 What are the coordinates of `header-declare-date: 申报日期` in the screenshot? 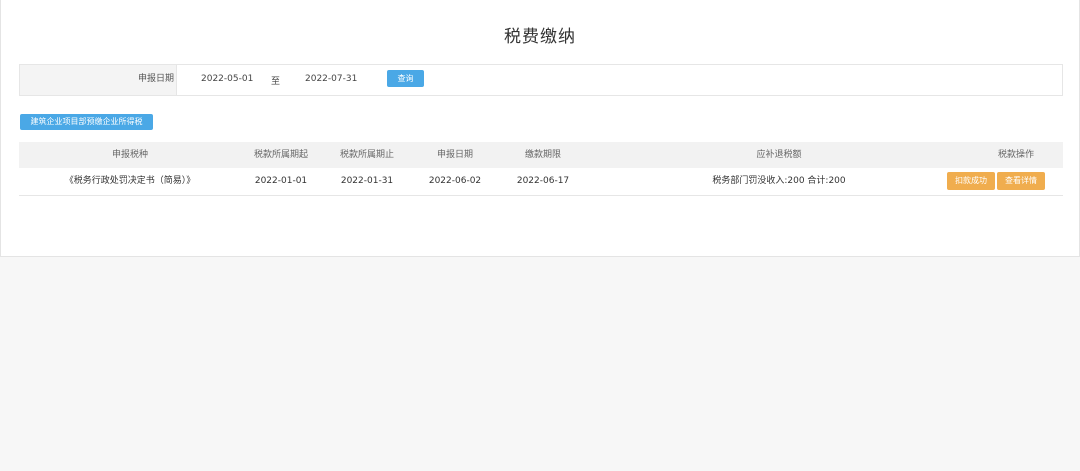 It's located at (454, 155).